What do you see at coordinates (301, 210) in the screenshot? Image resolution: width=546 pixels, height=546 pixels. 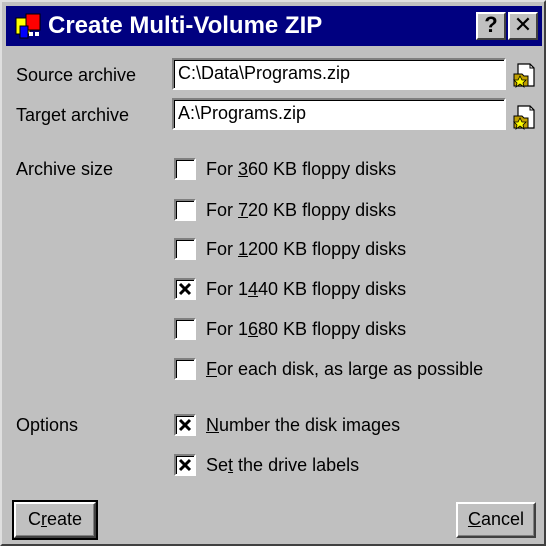 I see `size-option-label: For 720 KB floppy disks` at bounding box center [301, 210].